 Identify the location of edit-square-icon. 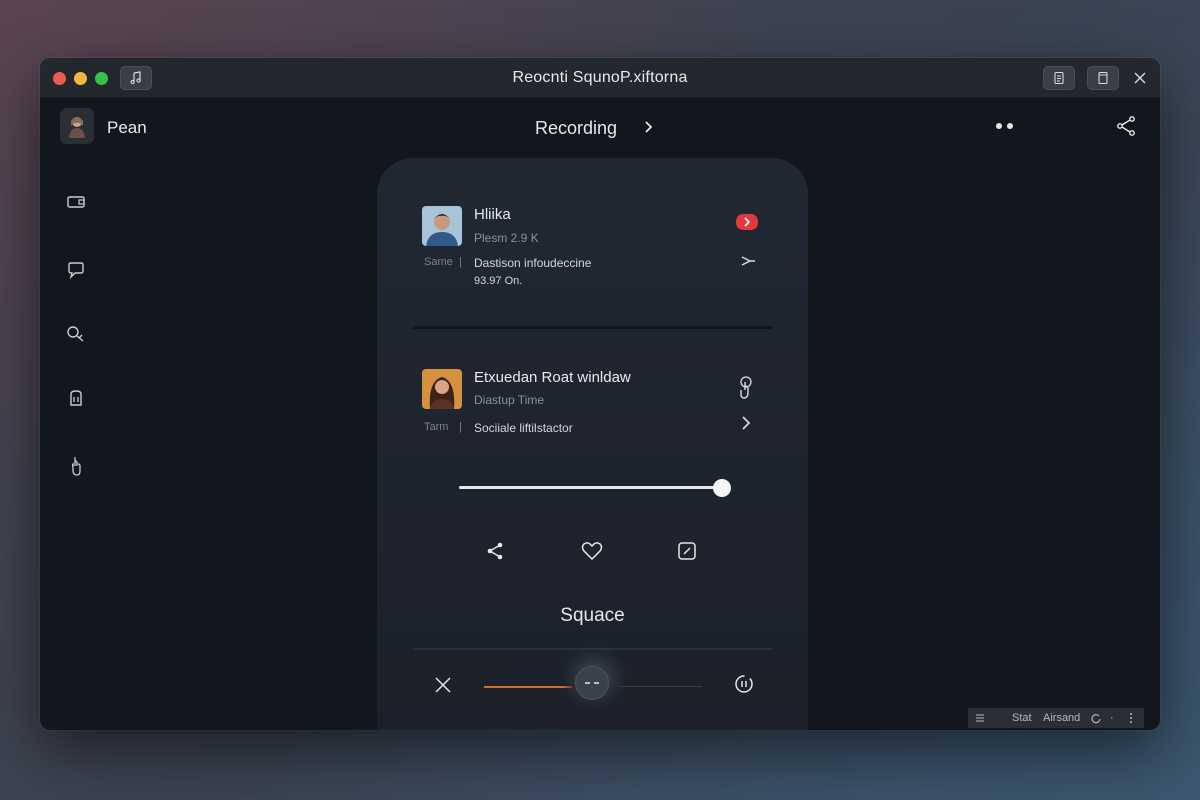
(687, 551).